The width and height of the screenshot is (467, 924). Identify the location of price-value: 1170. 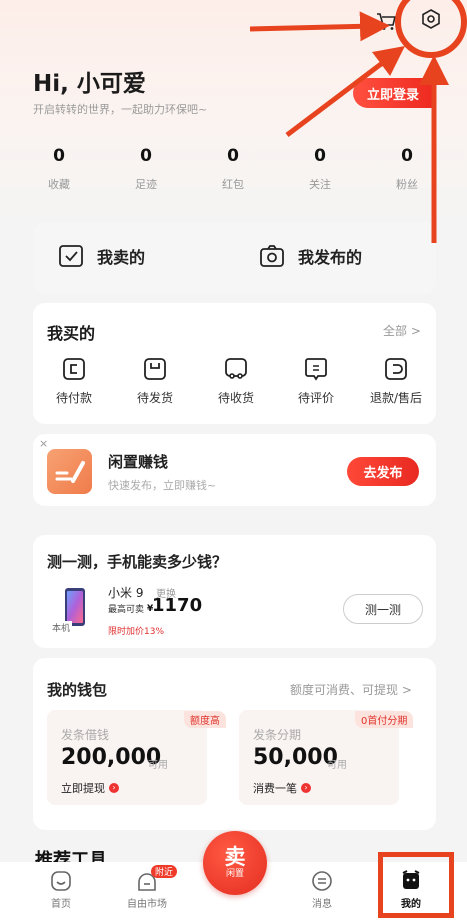
(177, 605).